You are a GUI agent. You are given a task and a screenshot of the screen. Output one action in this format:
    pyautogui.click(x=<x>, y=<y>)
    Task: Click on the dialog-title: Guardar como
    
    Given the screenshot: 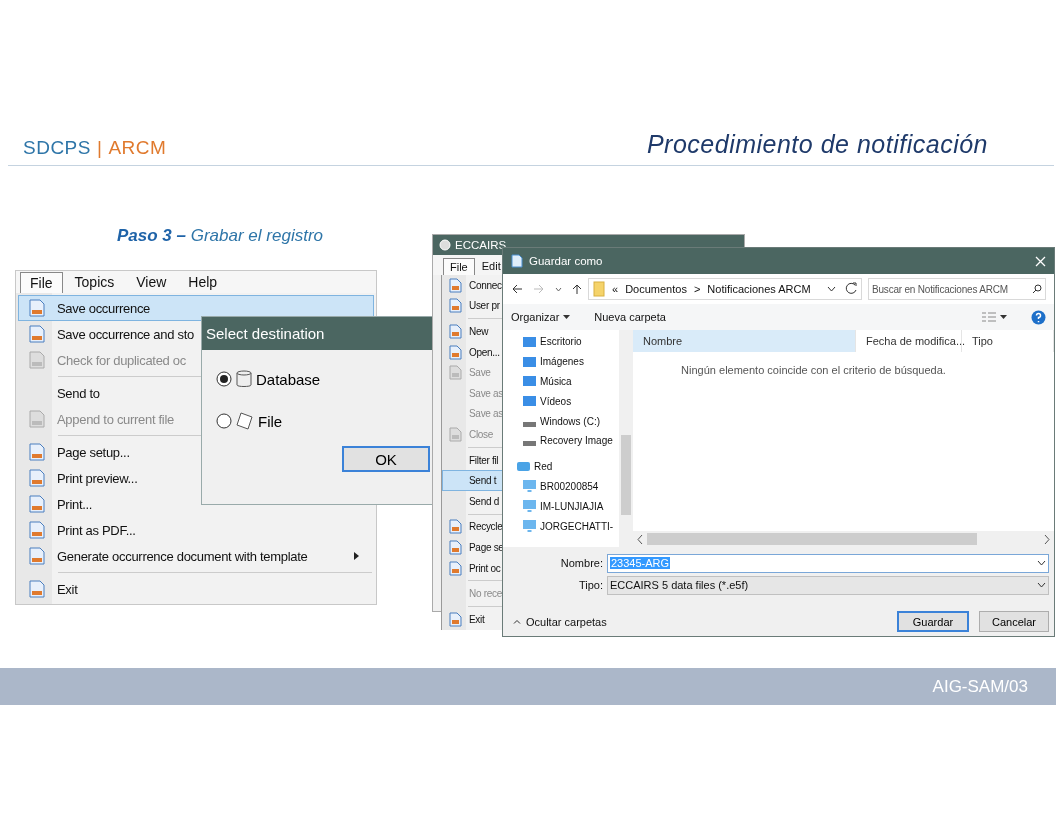 What is the action you would take?
    pyautogui.click(x=566, y=261)
    